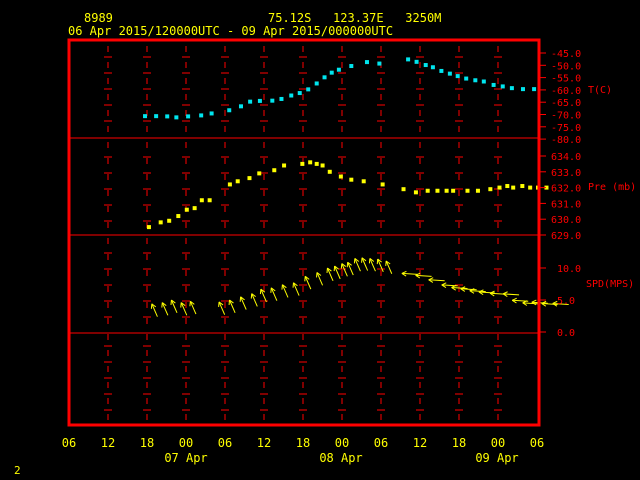  Describe the element at coordinates (566, 103) in the screenshot. I see `temp-tick-label-4: -65.0` at that location.